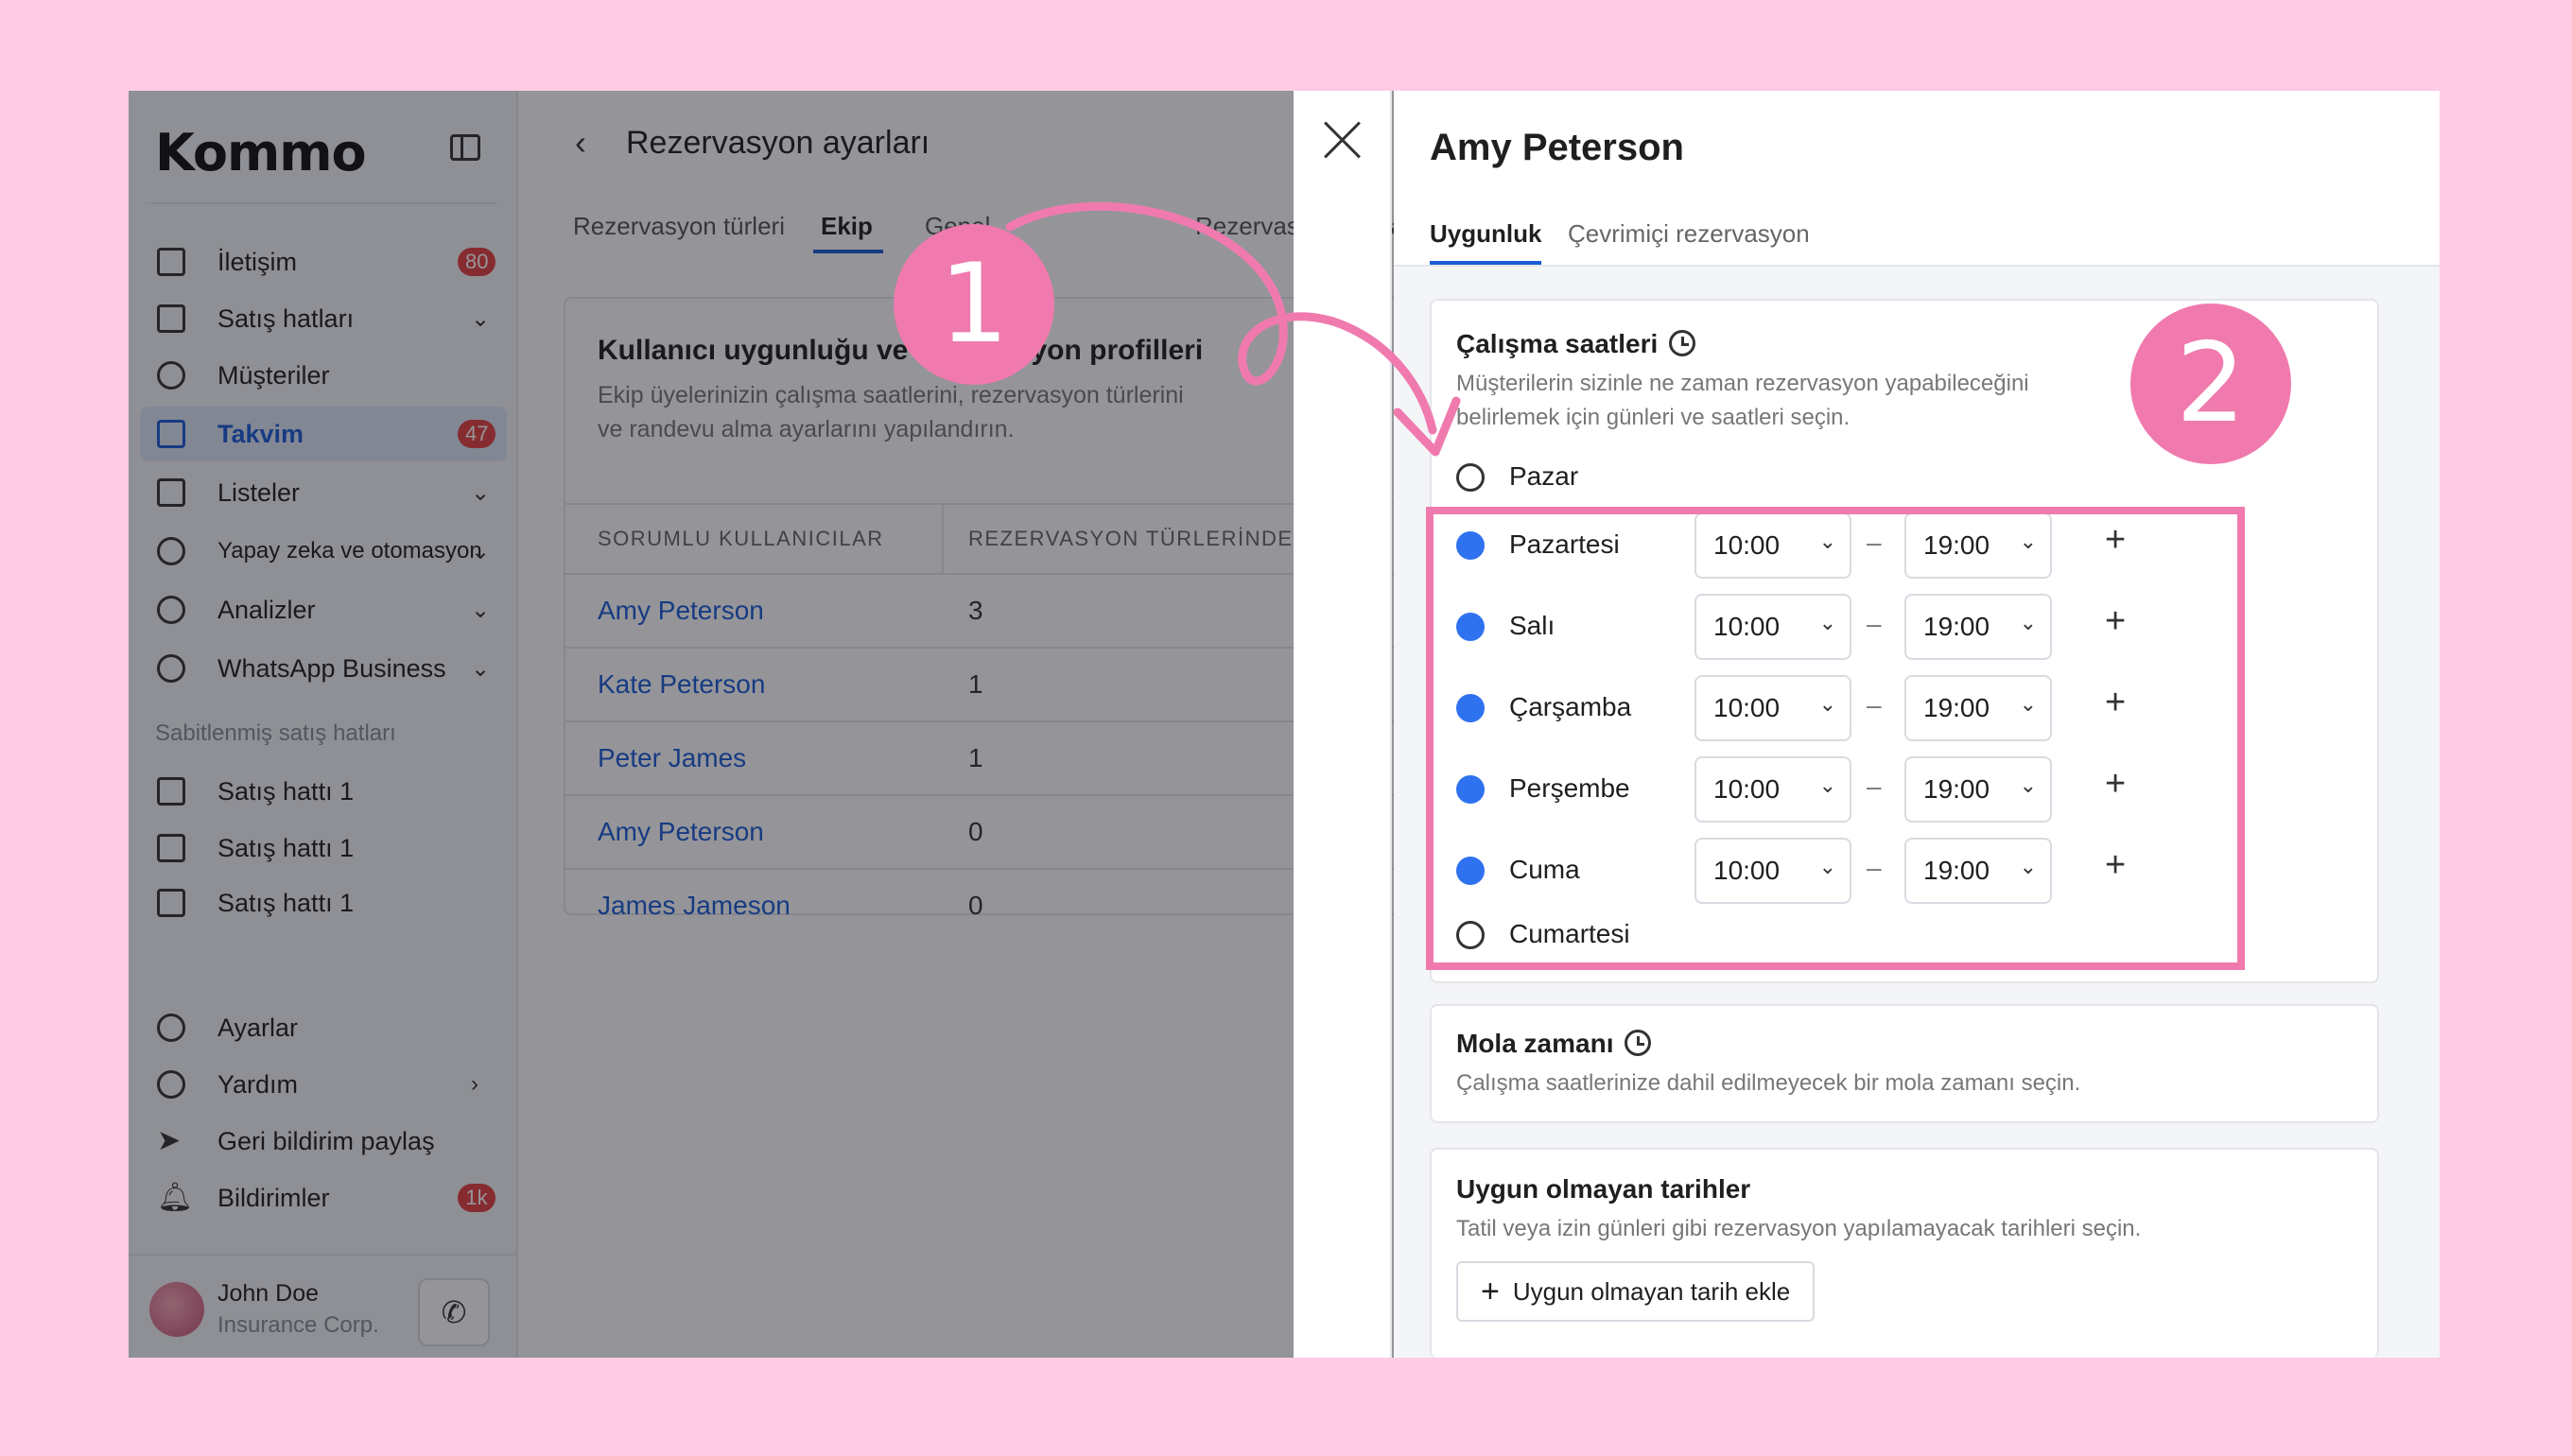  What do you see at coordinates (1835, 738) in the screenshot?
I see `working-days-highlight` at bounding box center [1835, 738].